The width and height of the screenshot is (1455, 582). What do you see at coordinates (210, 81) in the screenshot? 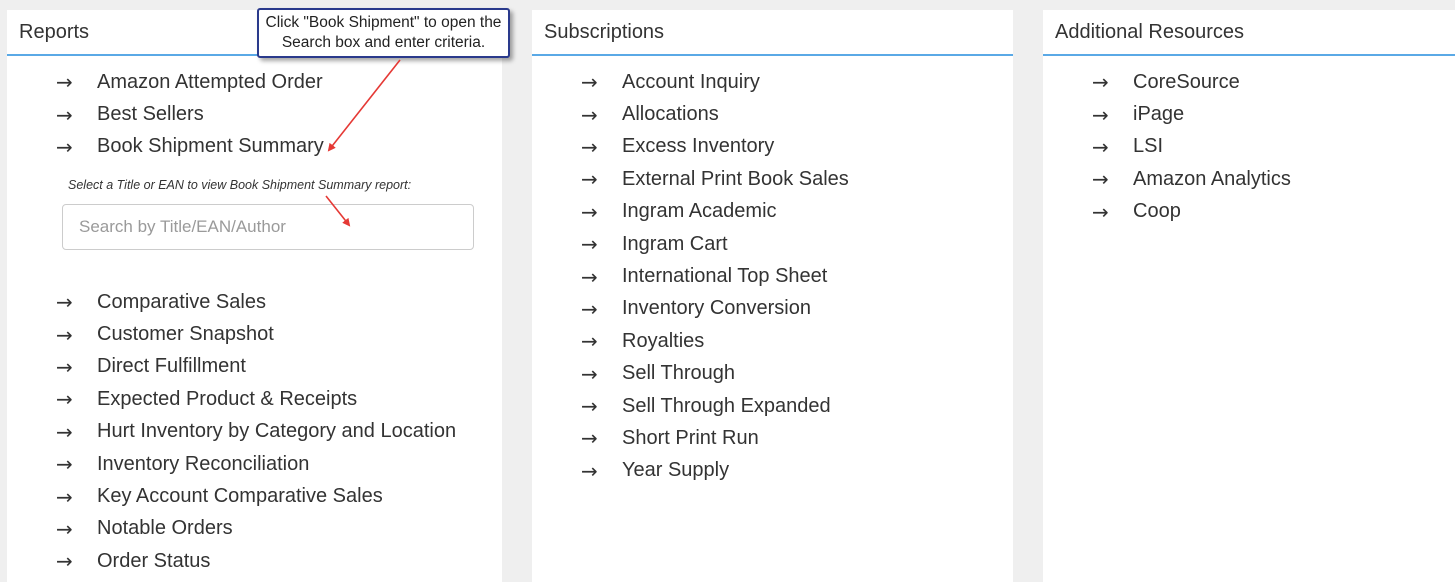
I see `report-link-label: Amazon Attempted Order` at bounding box center [210, 81].